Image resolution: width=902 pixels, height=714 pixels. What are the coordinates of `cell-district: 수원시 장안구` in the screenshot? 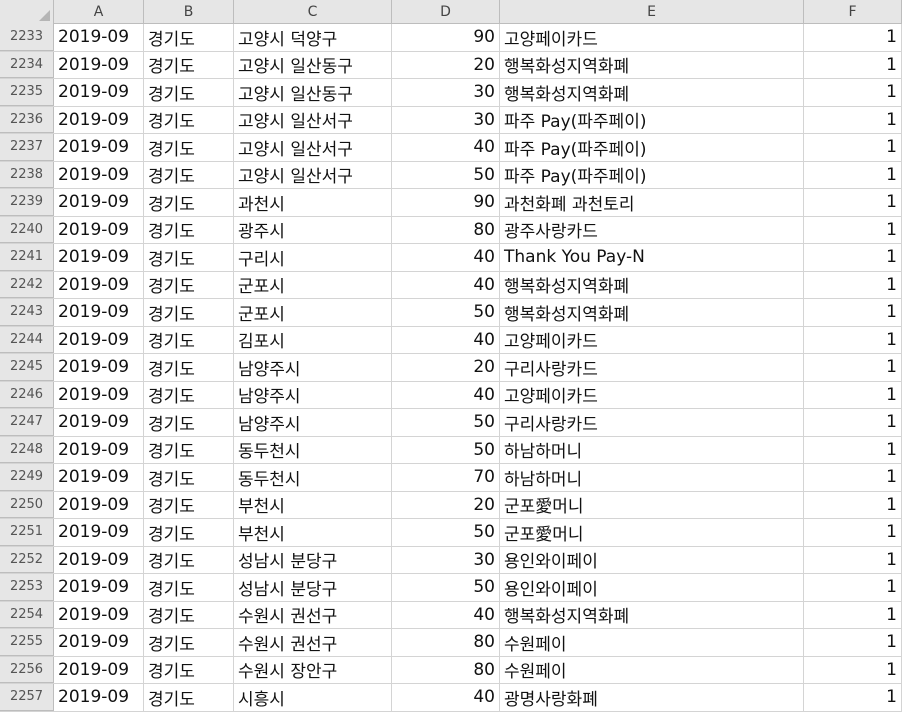 It's located at (313, 669).